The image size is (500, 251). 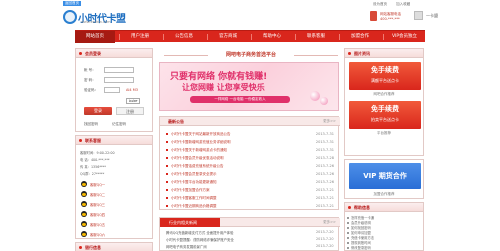 What do you see at coordinates (251, 150) in the screenshot?
I see `list-item: 小时代卡盟关于新增网游点卡的通知 2013-7-31` at bounding box center [251, 150].